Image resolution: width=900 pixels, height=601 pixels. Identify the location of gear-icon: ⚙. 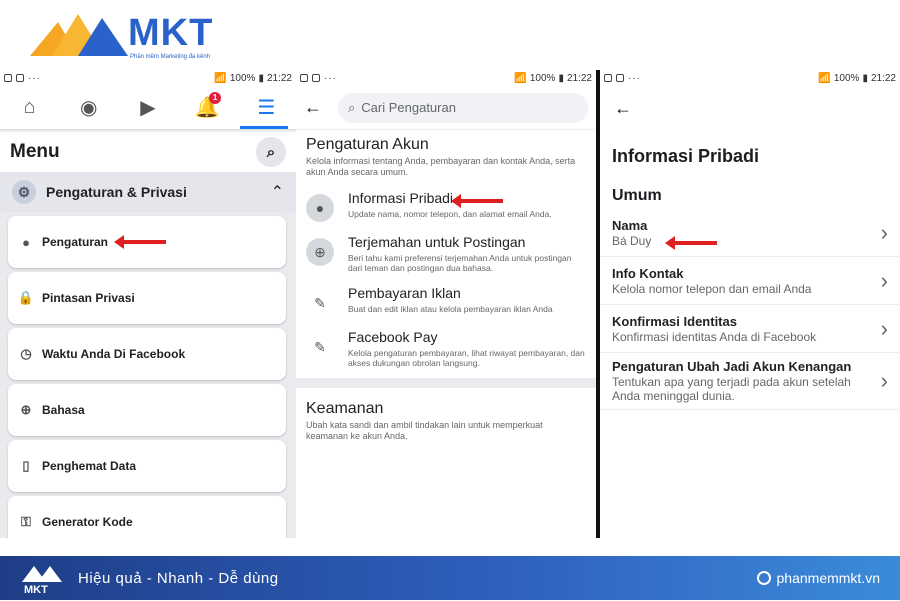
(24, 192).